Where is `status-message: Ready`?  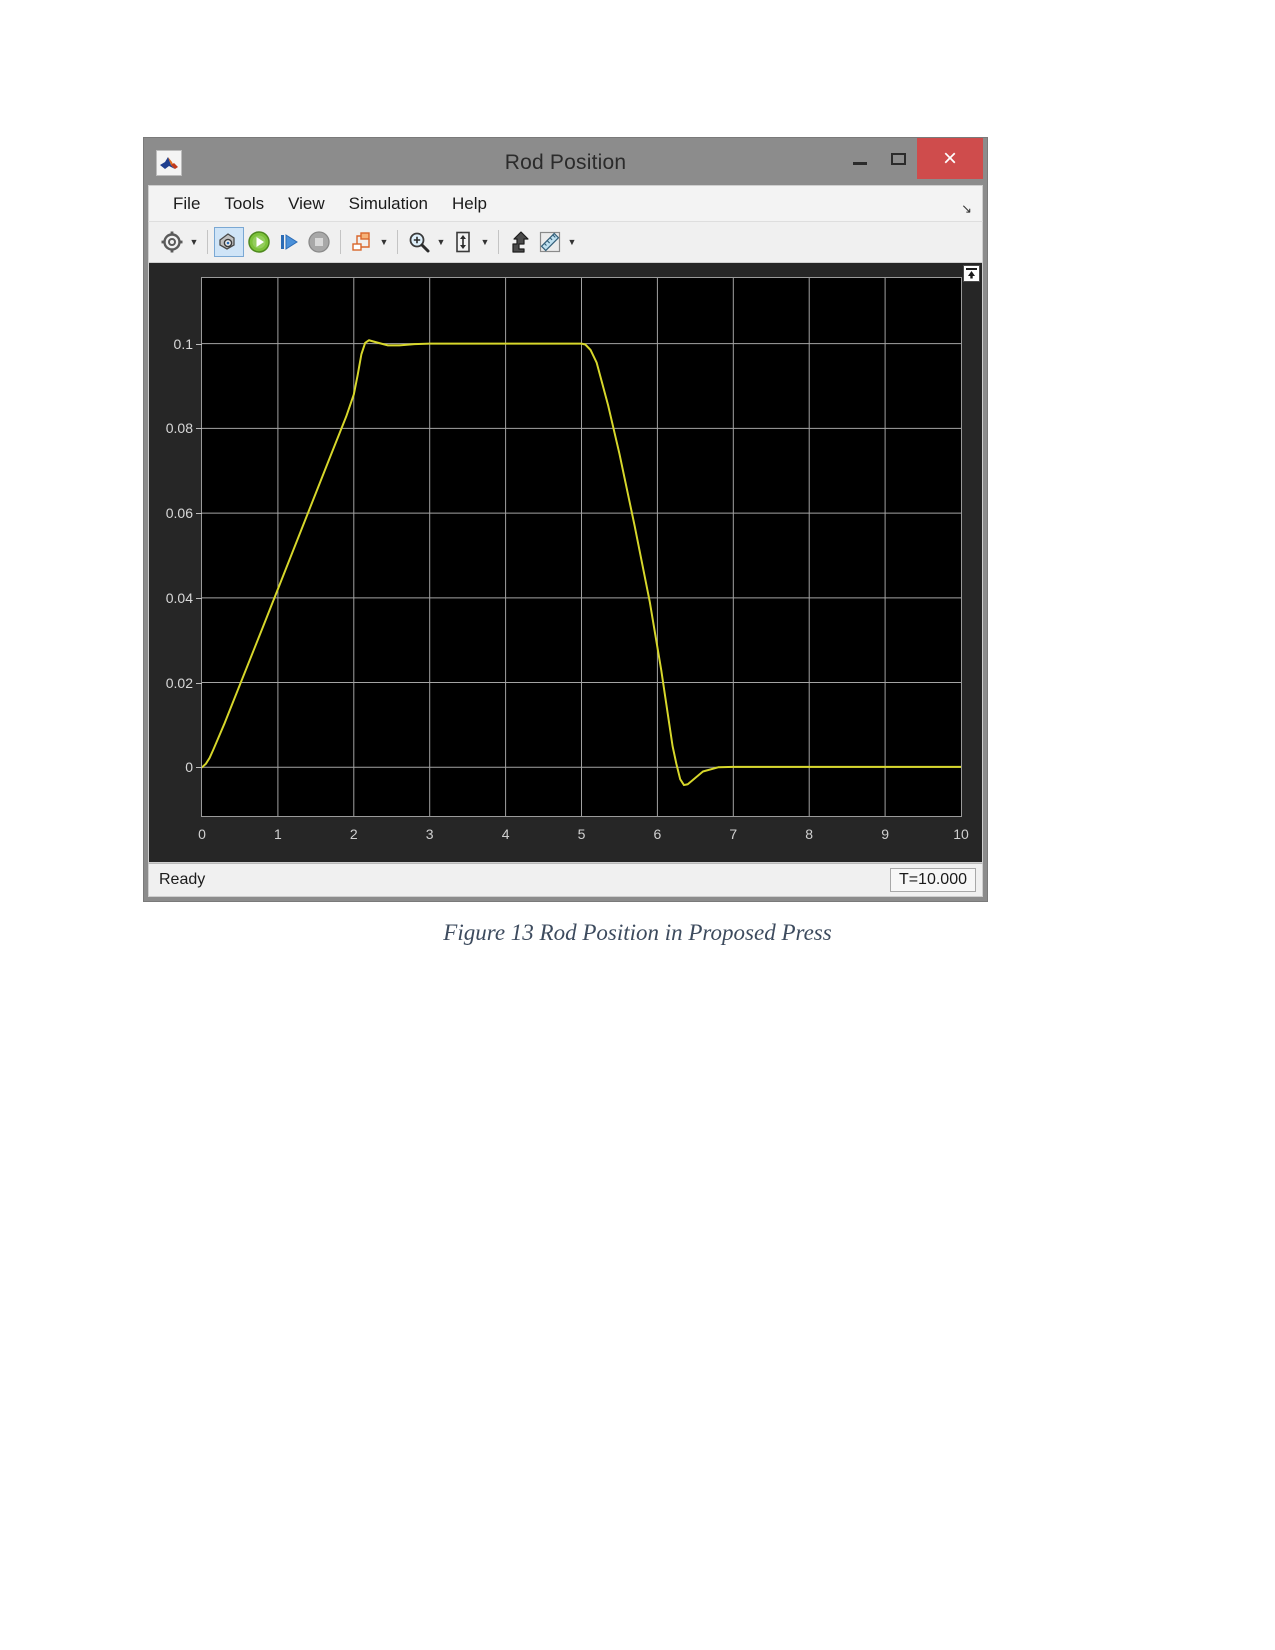 status-message: Ready is located at coordinates (182, 879).